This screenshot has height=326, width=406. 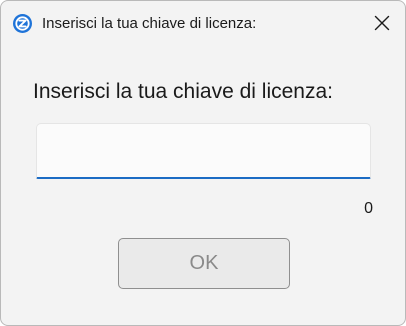 What do you see at coordinates (183, 91) in the screenshot?
I see `license-prompt-label: Inserisci la tua chiave di licenza:` at bounding box center [183, 91].